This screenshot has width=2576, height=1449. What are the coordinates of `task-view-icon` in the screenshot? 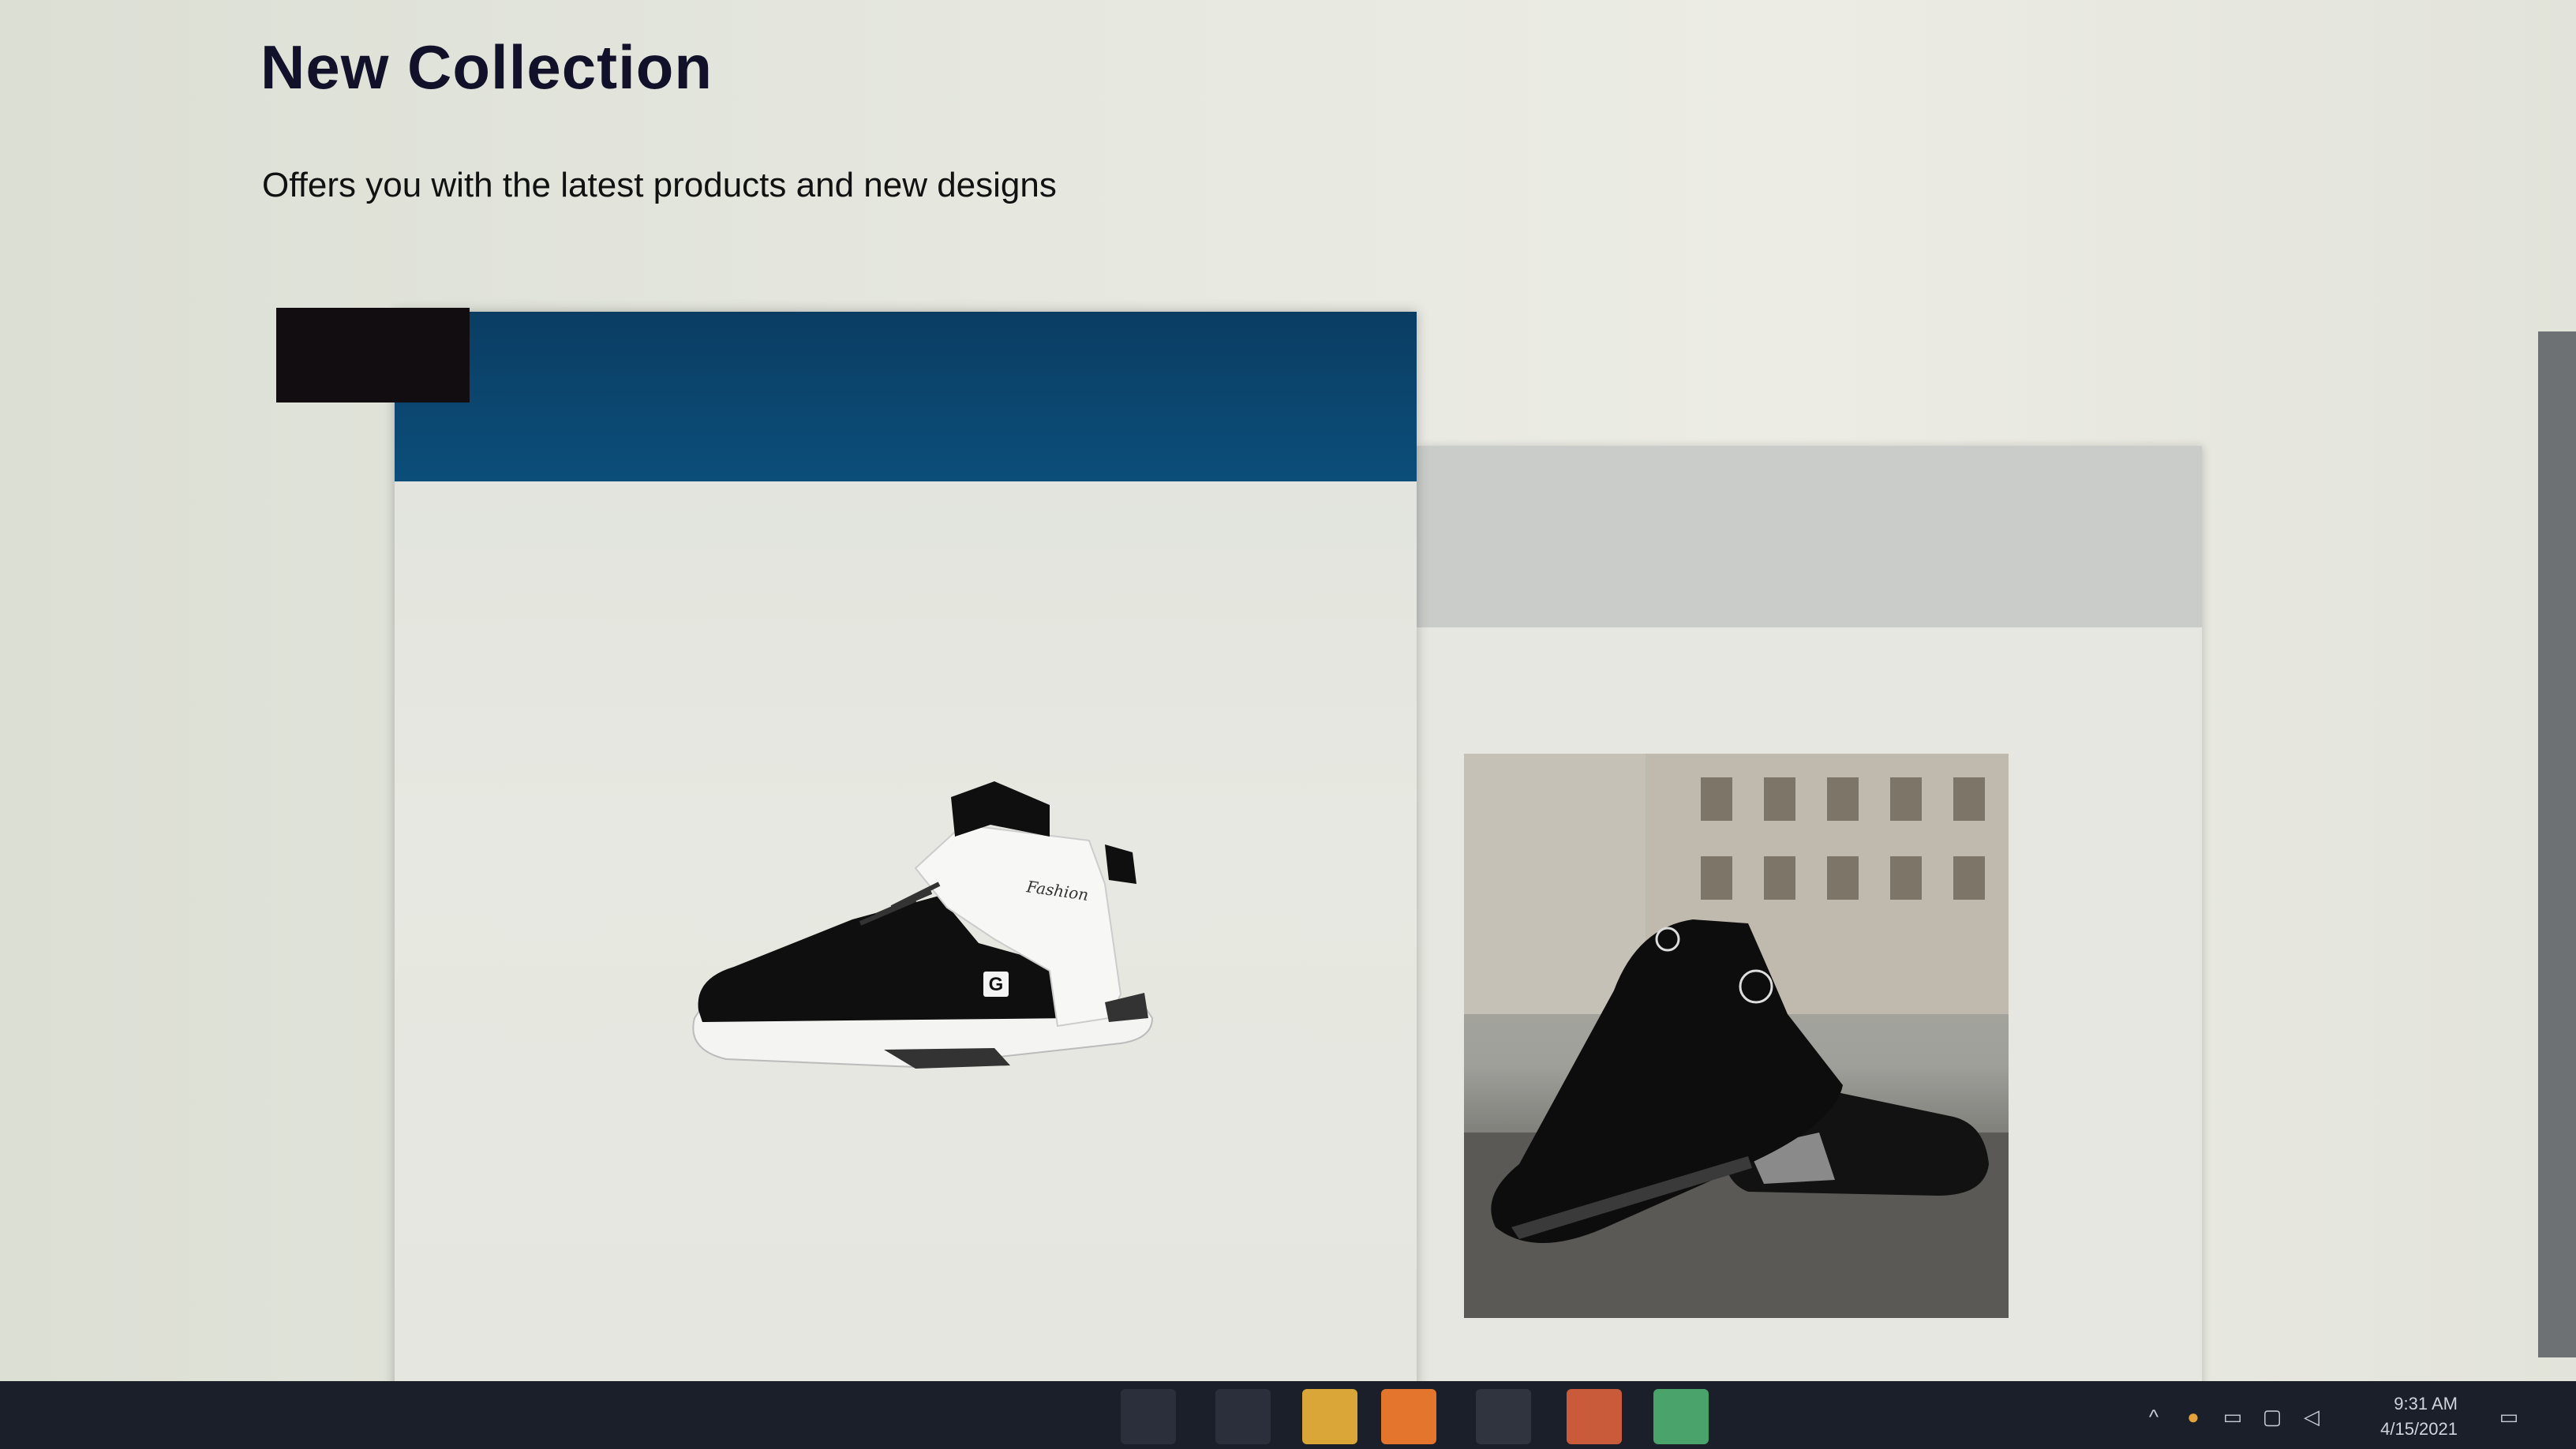 It's located at (1243, 1416).